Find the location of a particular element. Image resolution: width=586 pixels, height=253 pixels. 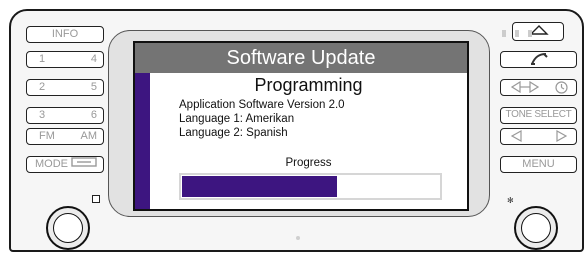

mode-button: MODE is located at coordinates (65, 164).